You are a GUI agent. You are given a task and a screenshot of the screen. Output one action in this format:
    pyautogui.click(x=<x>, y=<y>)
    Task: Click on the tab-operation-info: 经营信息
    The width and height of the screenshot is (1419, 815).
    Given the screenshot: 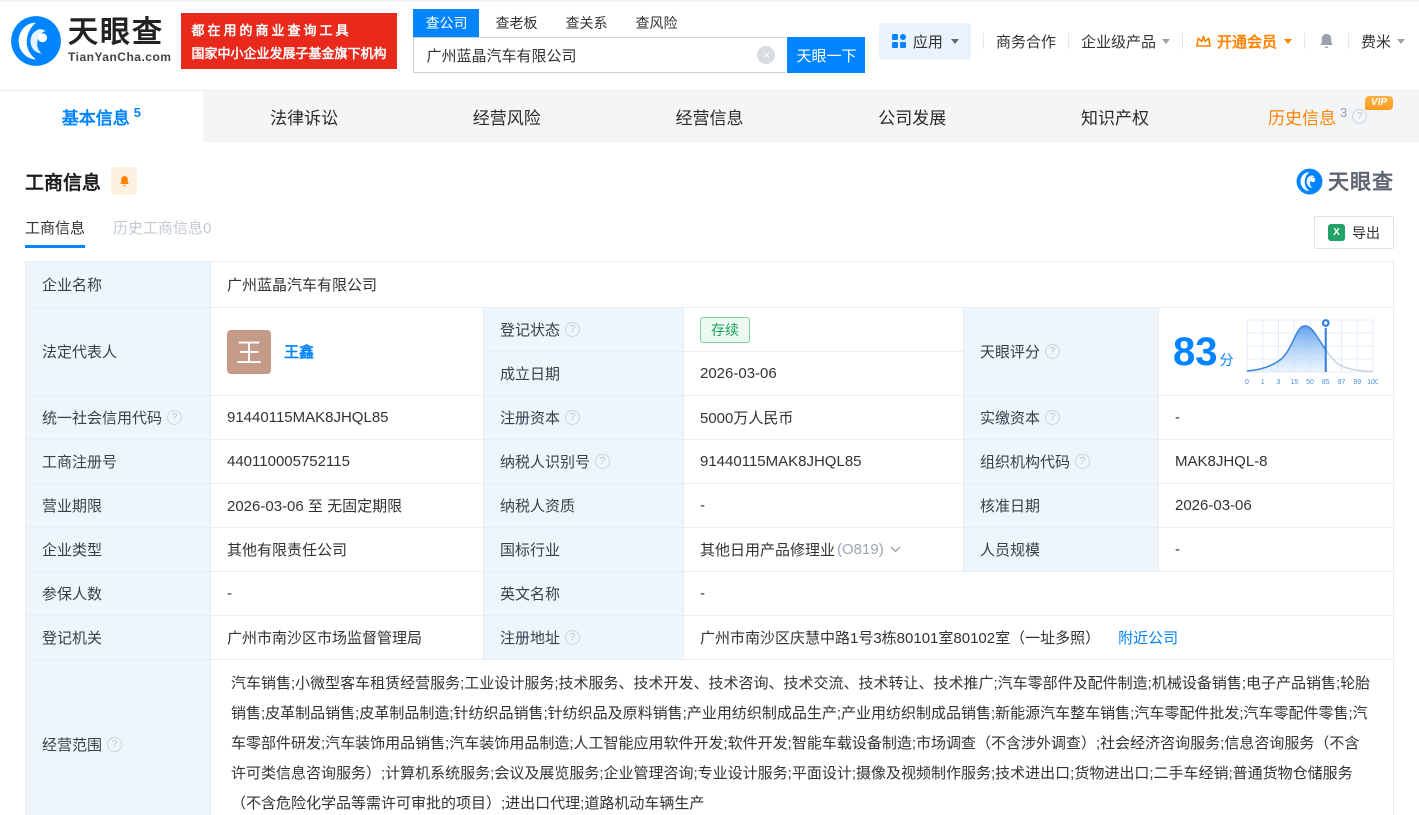 What is the action you would take?
    pyautogui.click(x=709, y=116)
    